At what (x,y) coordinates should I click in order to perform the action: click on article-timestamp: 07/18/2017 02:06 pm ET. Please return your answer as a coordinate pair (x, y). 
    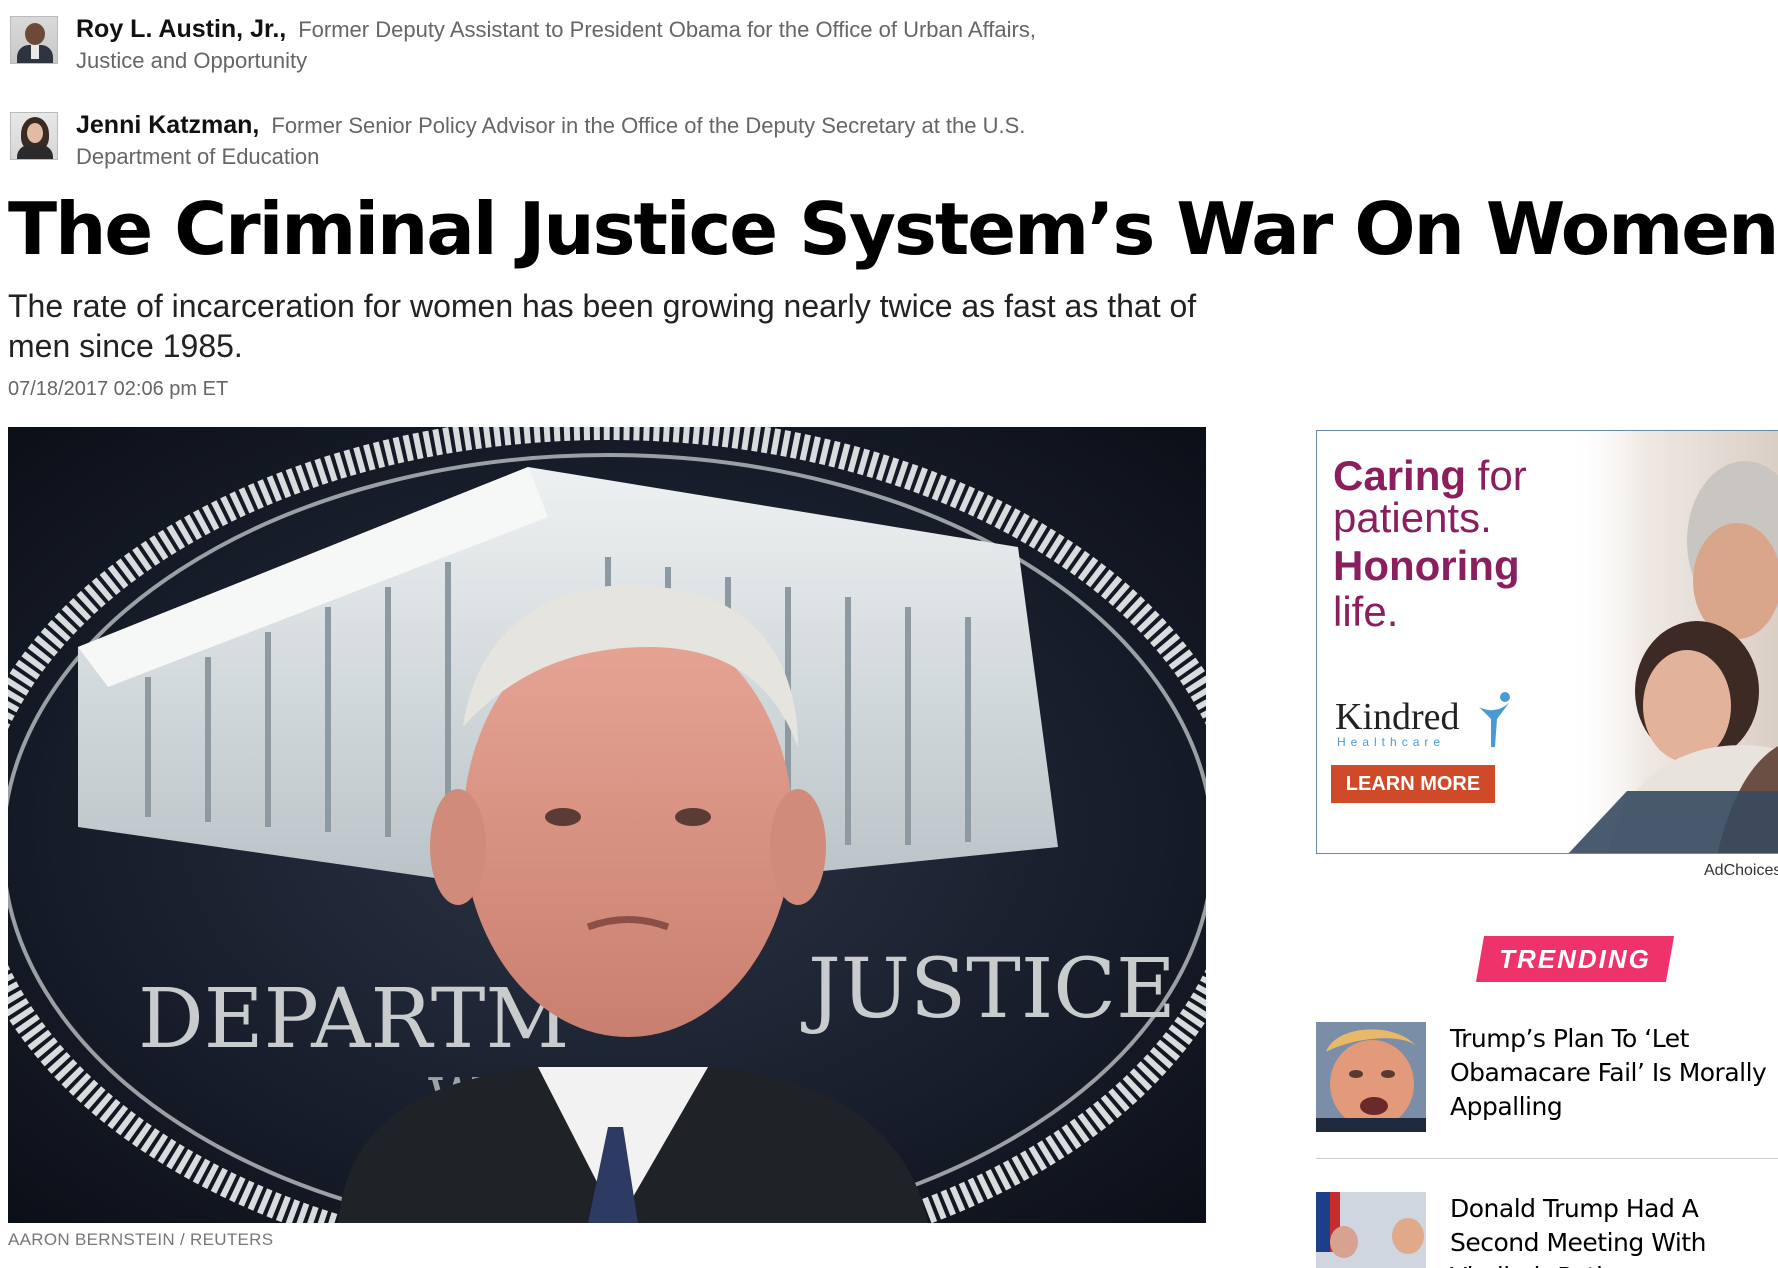
    Looking at the image, I should click on (118, 389).